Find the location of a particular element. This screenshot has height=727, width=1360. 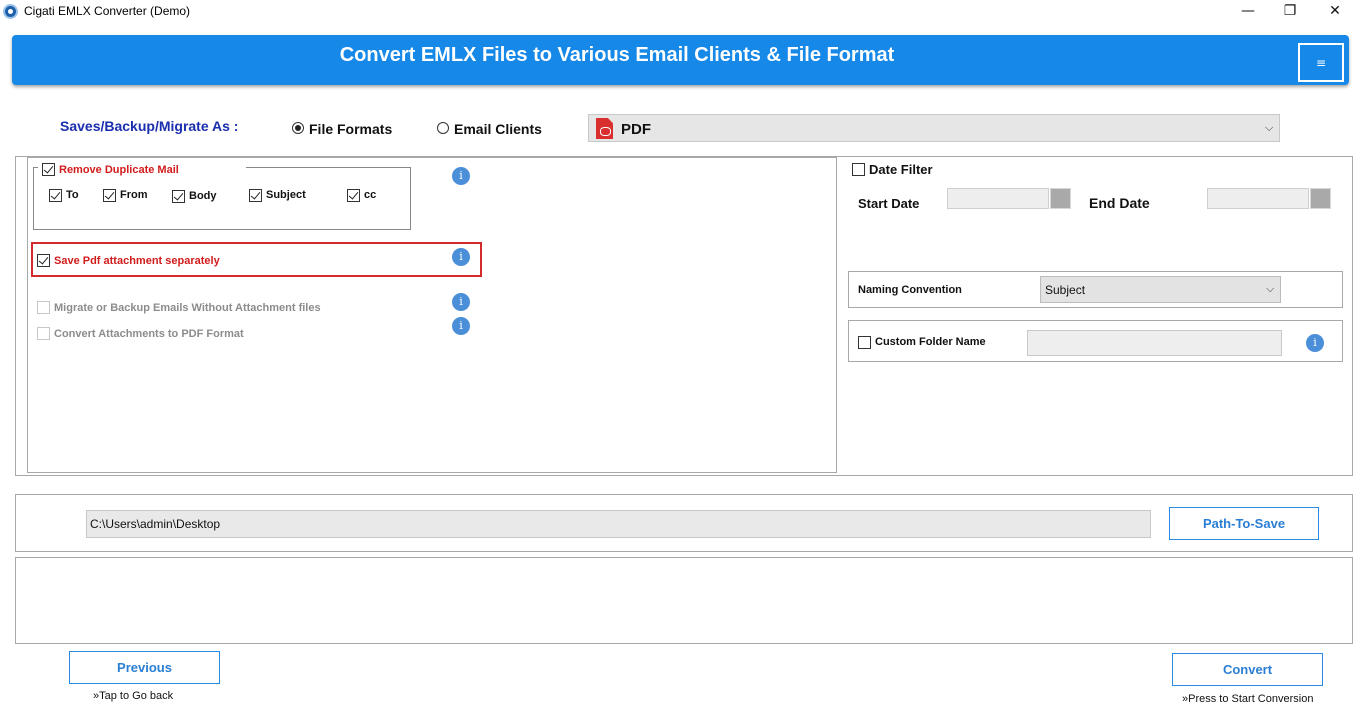

email-clients-radio is located at coordinates (443, 128).